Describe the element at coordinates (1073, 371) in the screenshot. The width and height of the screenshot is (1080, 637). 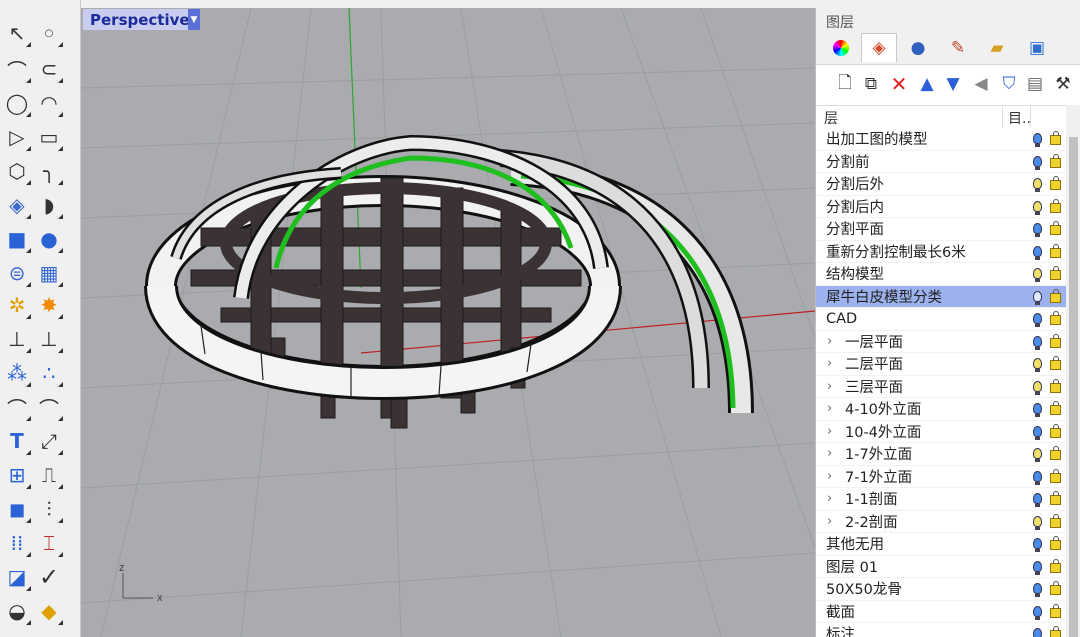
I see `layer-scrollbar` at that location.